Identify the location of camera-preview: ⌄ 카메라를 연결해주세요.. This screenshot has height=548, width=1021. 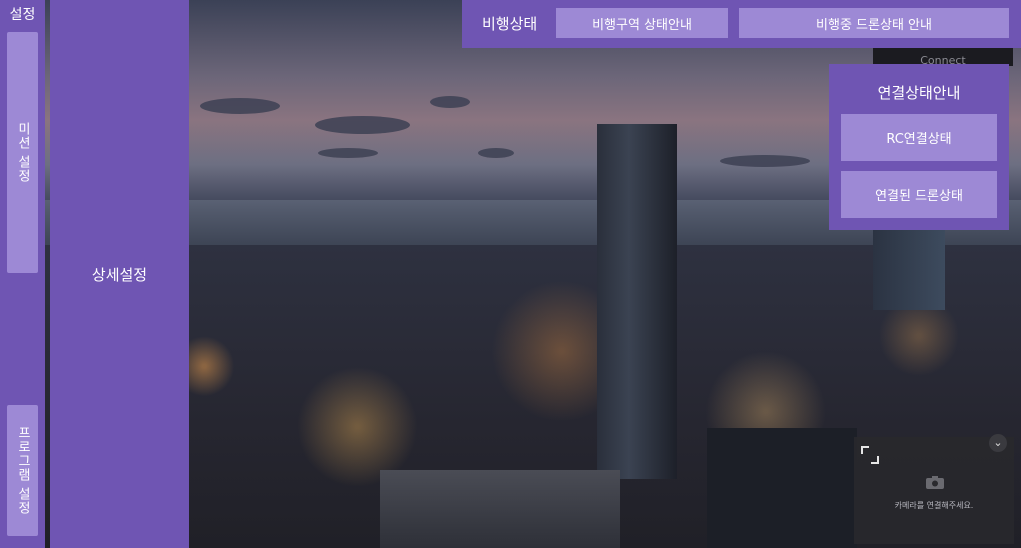
(934, 489).